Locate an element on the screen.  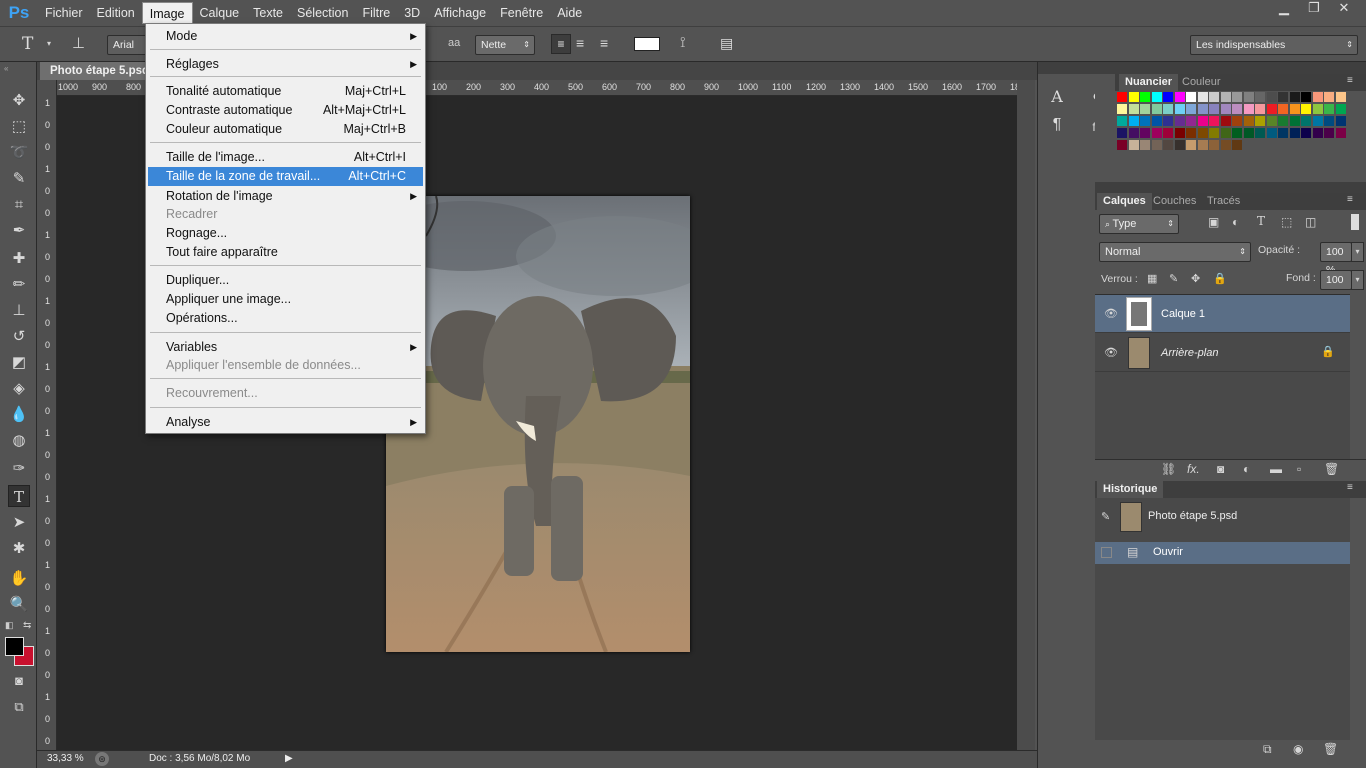
zoom-tool-icon: 🔍 is located at coordinates (19, 605).